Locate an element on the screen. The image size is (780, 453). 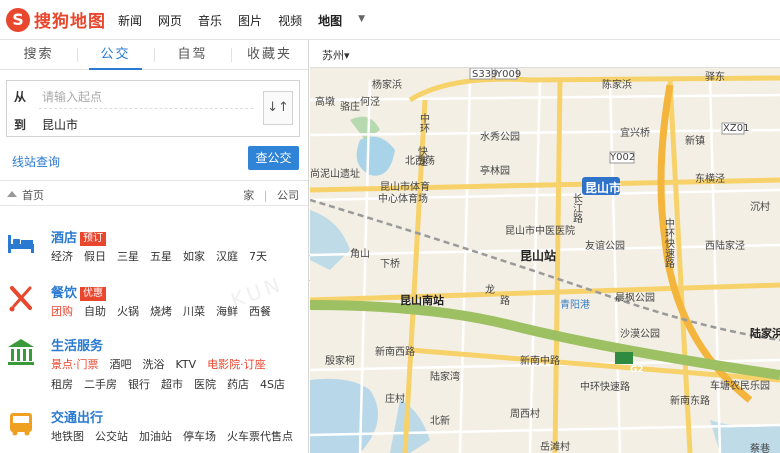
tab-bus: 公交 is located at coordinates (115, 55).